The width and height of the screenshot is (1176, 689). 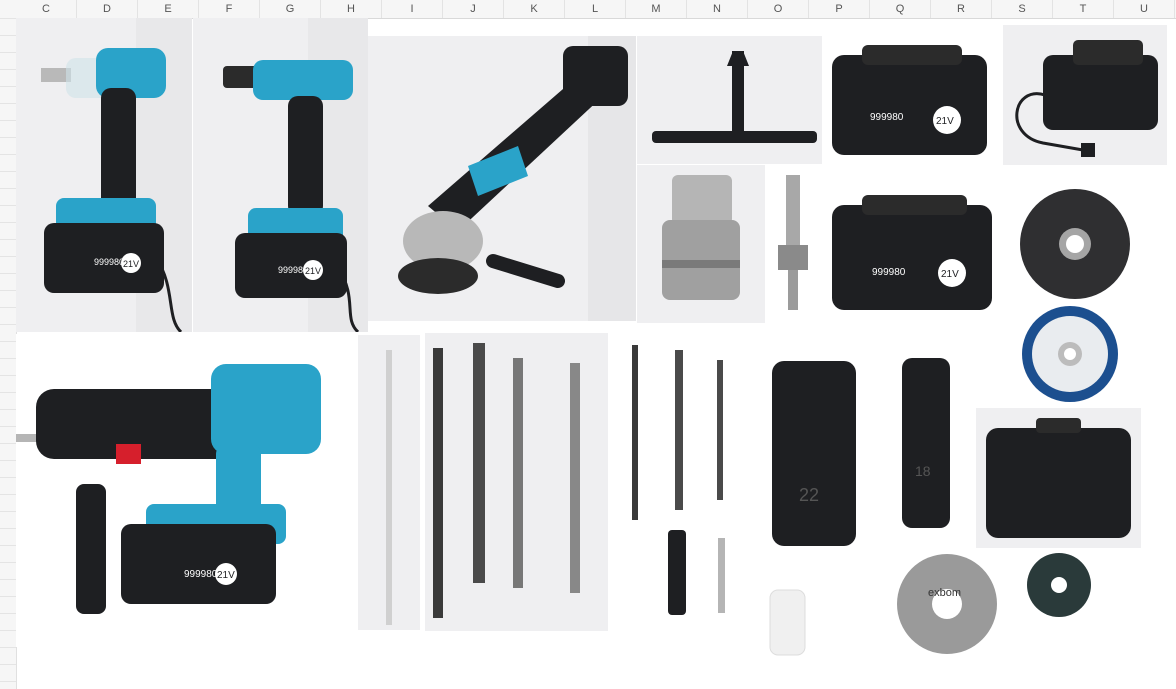 I want to click on svg-text: 18, so click(x=923, y=471).